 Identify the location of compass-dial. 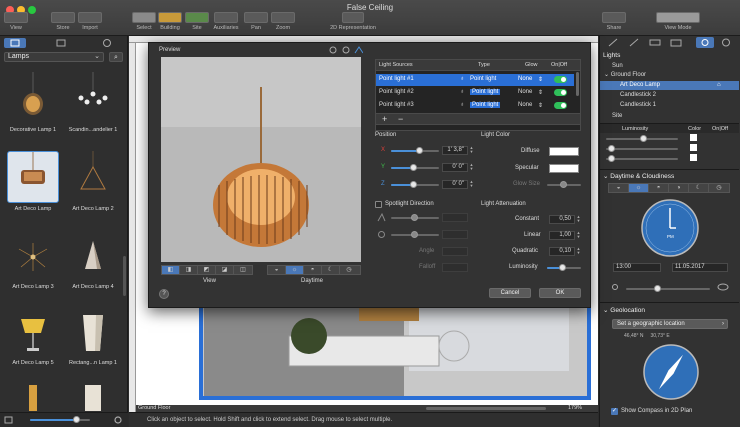
(671, 372).